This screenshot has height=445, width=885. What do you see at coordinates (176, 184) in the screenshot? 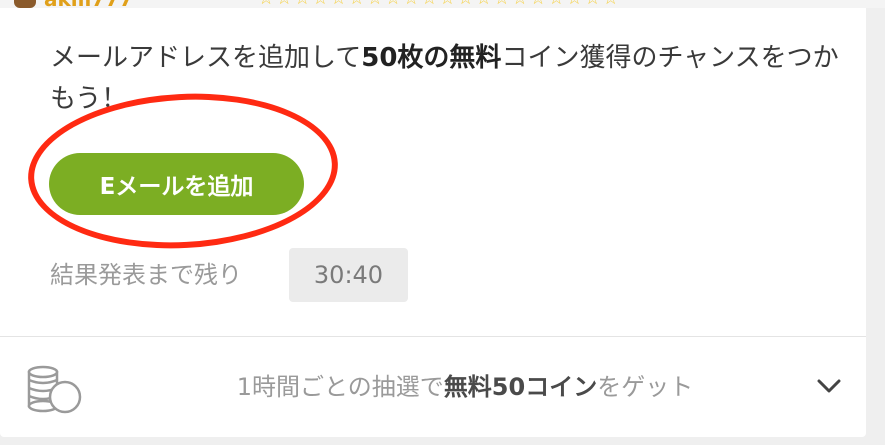
I see `add-email-button: Eメールを追加` at bounding box center [176, 184].